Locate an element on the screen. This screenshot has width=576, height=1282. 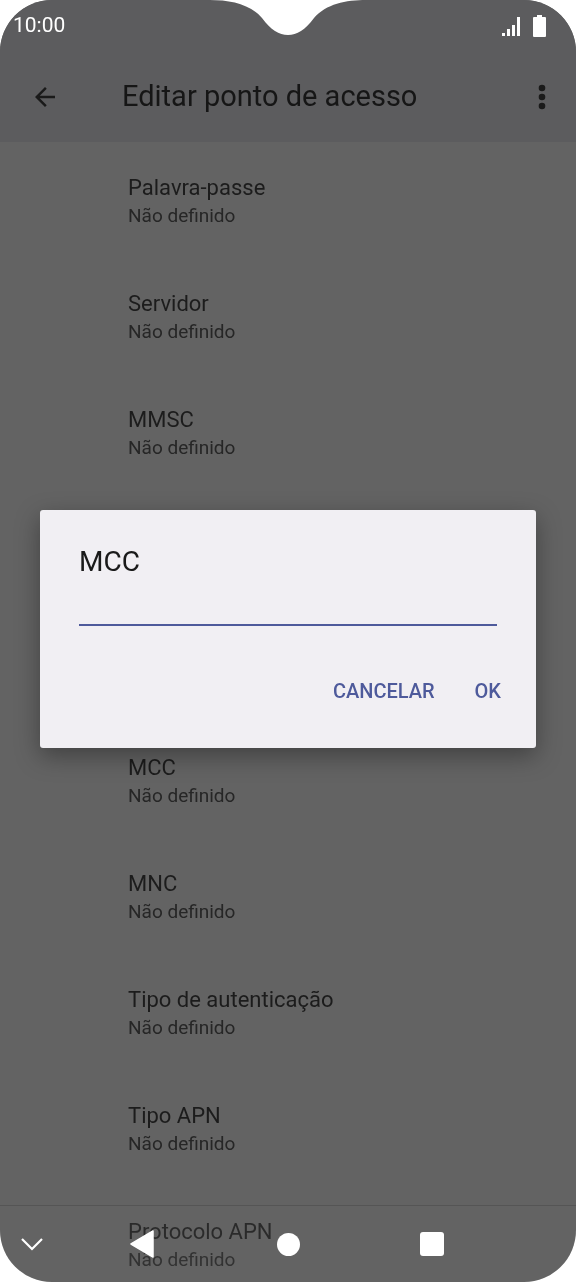
setting-title: MMSC is located at coordinates (161, 420).